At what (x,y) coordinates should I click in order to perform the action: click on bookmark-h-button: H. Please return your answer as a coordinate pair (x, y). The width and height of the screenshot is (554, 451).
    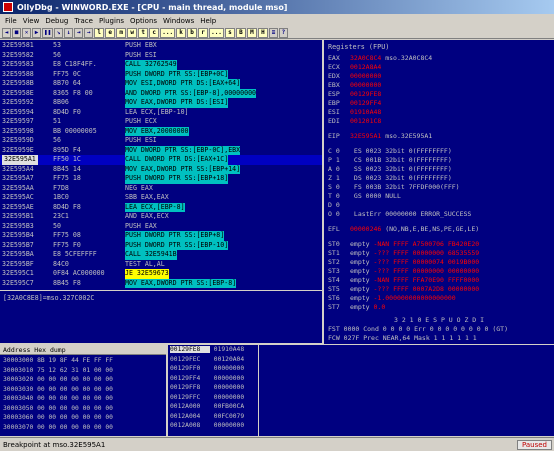
    Looking at the image, I should click on (262, 32).